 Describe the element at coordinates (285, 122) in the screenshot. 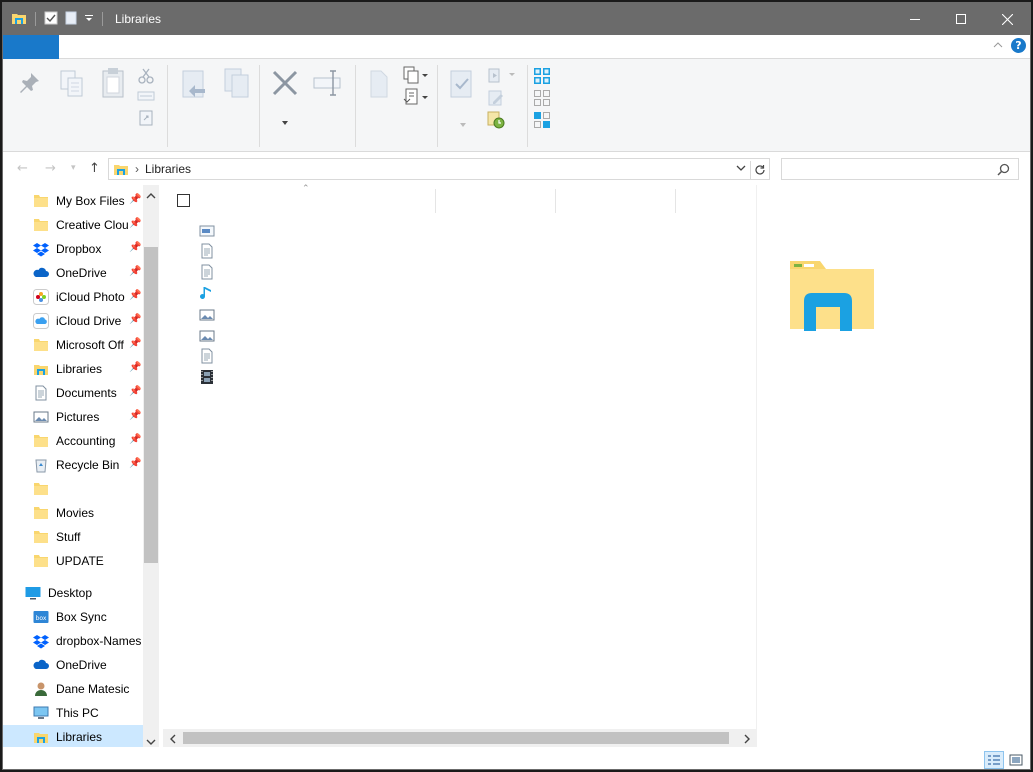

I see `delete-dropdown-chevron-down-icon` at that location.